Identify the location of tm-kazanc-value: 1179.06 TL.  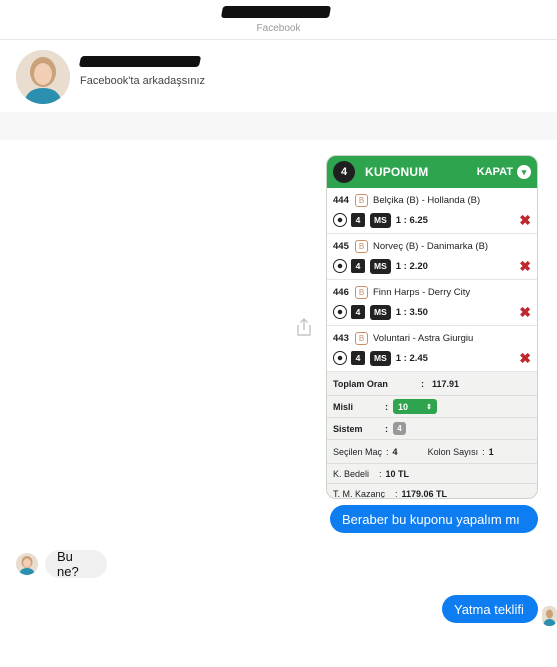
(424, 494).